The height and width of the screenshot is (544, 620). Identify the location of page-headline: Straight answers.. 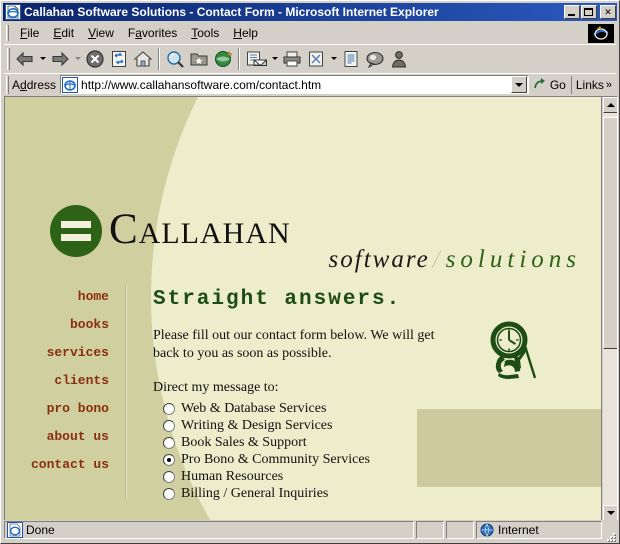
(277, 299).